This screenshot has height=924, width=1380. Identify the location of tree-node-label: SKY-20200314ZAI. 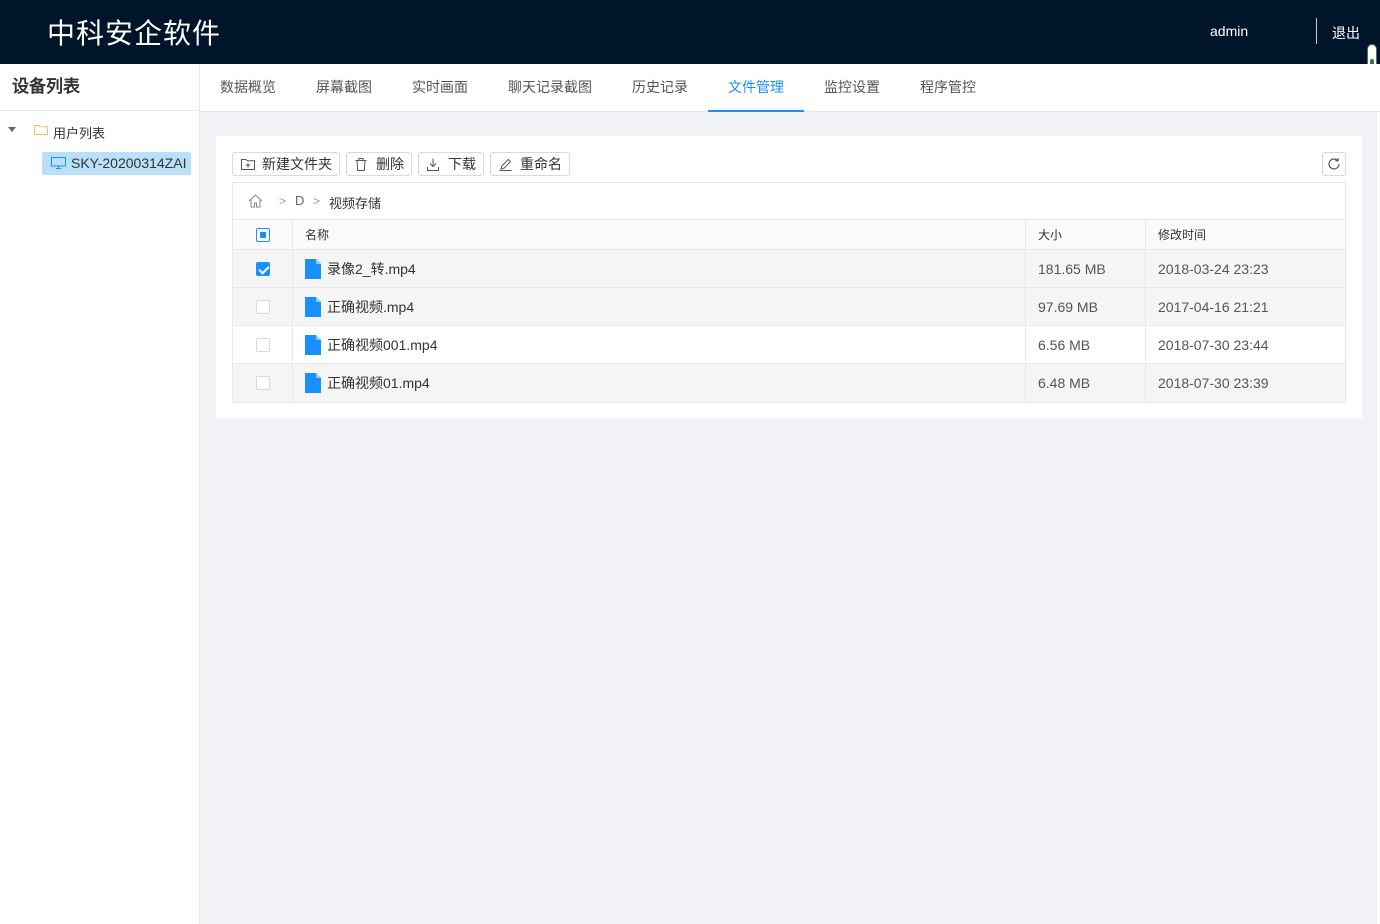
(129, 163).